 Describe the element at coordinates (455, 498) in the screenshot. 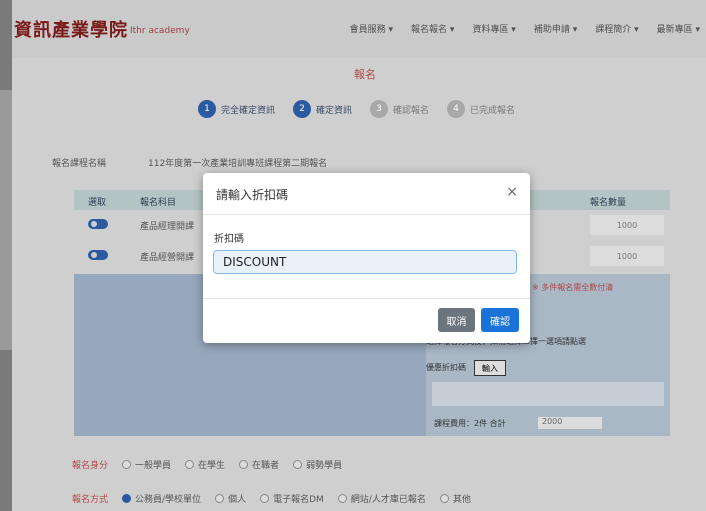

I see `radio-option: 其他` at that location.